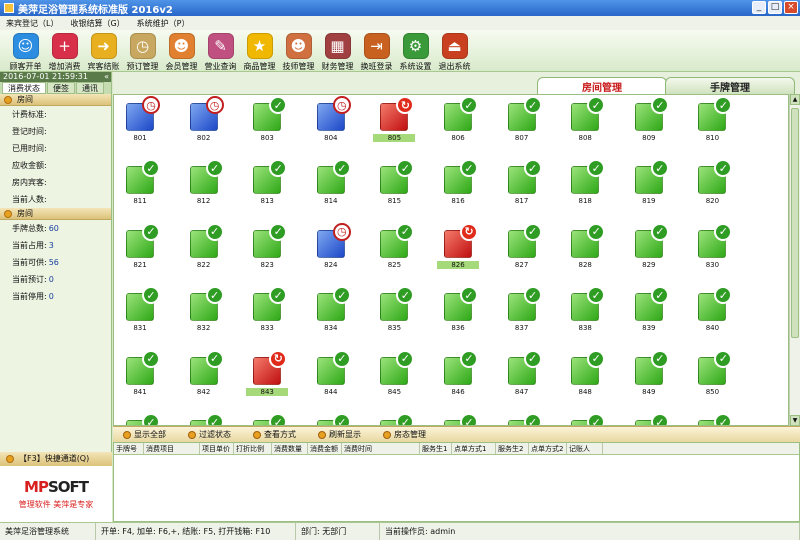  I want to click on room-tile: ✓ 833, so click(274, 314).